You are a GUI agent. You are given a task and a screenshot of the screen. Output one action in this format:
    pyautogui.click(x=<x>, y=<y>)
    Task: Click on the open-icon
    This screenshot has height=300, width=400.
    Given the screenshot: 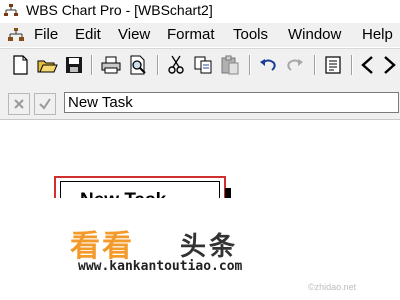 What is the action you would take?
    pyautogui.click(x=47, y=66)
    